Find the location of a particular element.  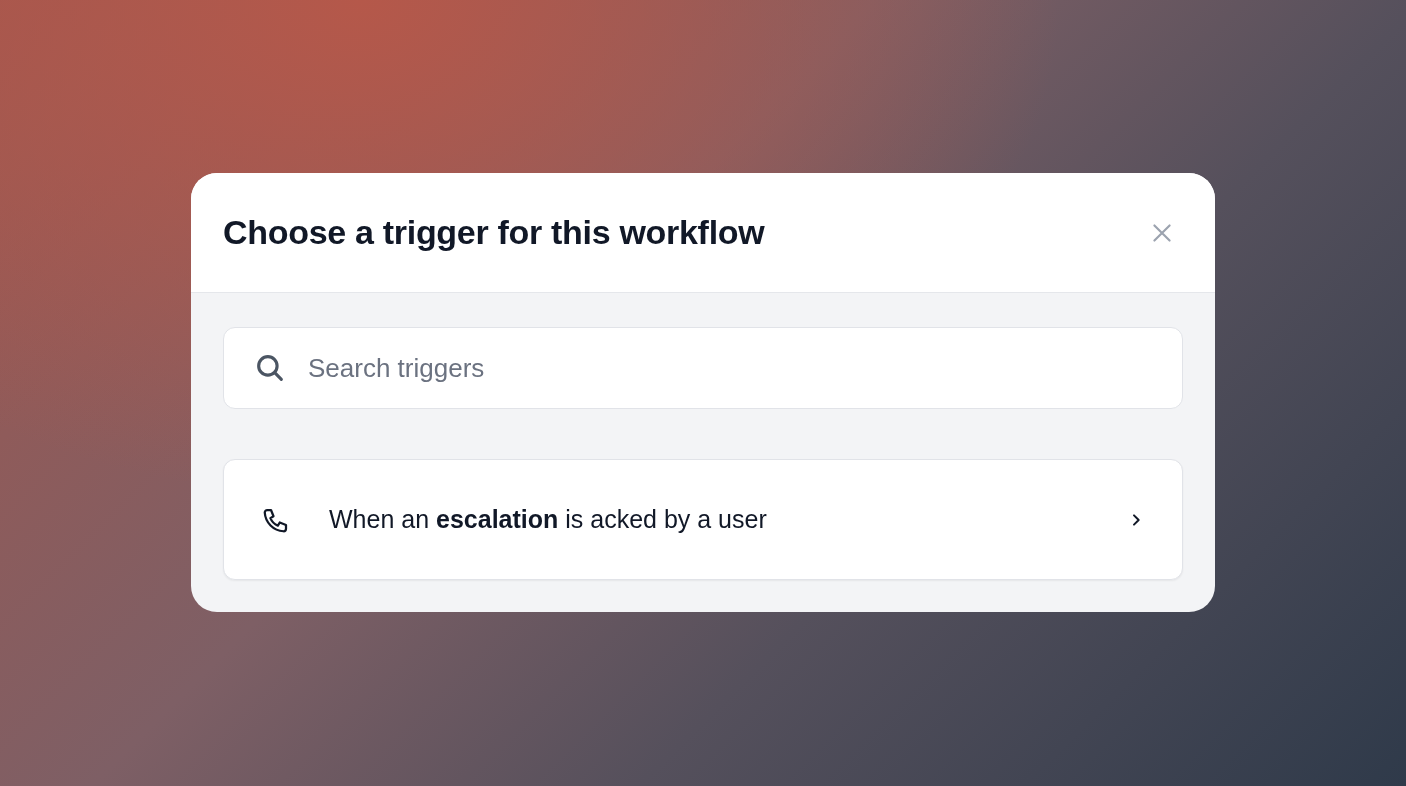

search-field: Search triggers is located at coordinates (703, 368).